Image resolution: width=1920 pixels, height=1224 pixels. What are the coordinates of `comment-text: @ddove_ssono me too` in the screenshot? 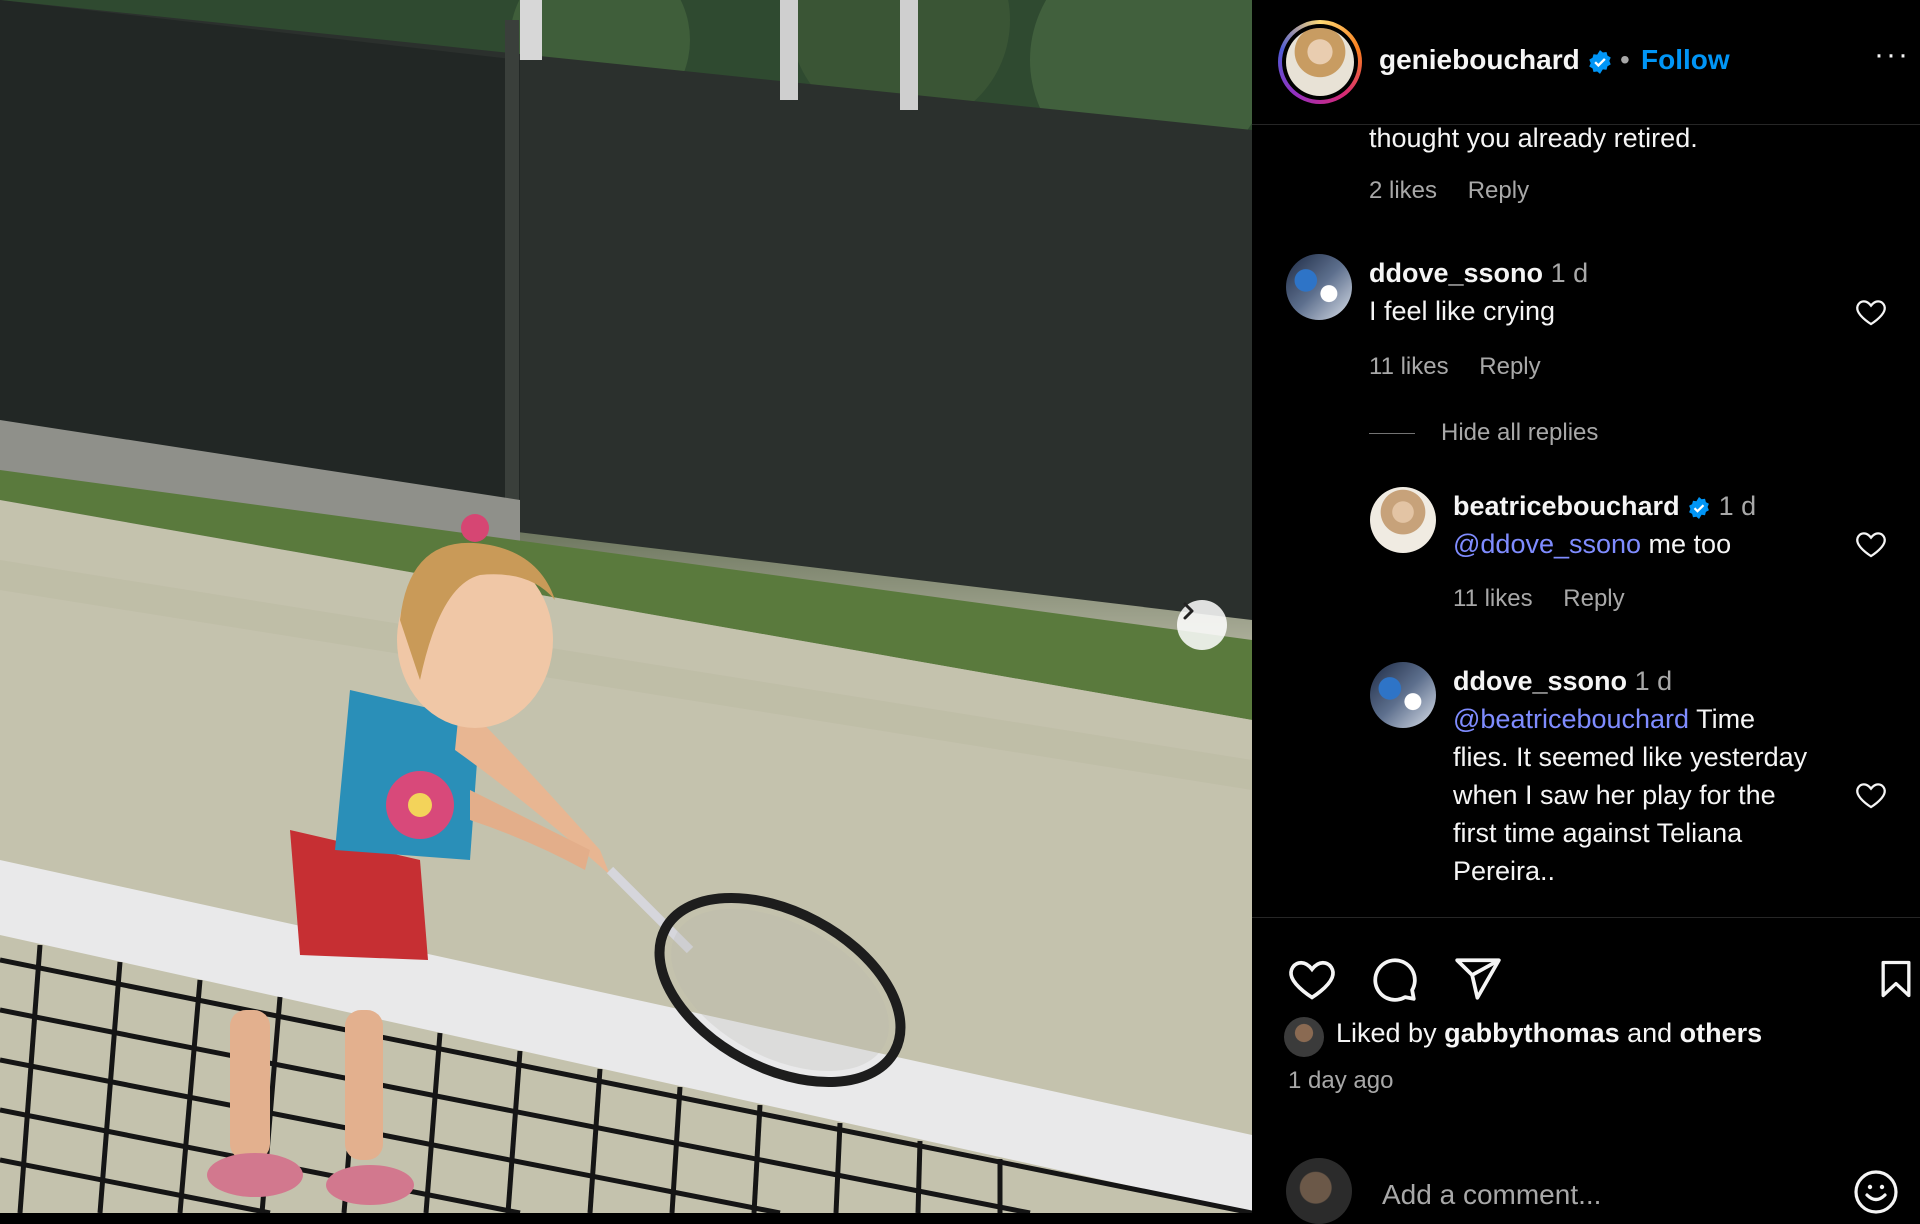 It's located at (1592, 544).